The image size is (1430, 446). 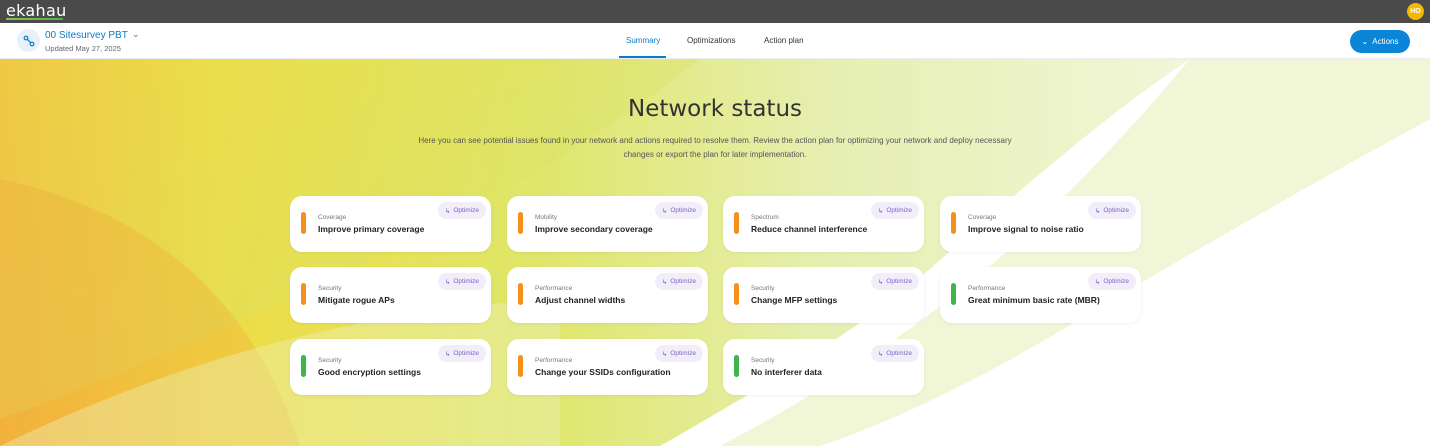 I want to click on optimization-card: Security Change MFP settings ↳ Optimize, so click(x=823, y=295).